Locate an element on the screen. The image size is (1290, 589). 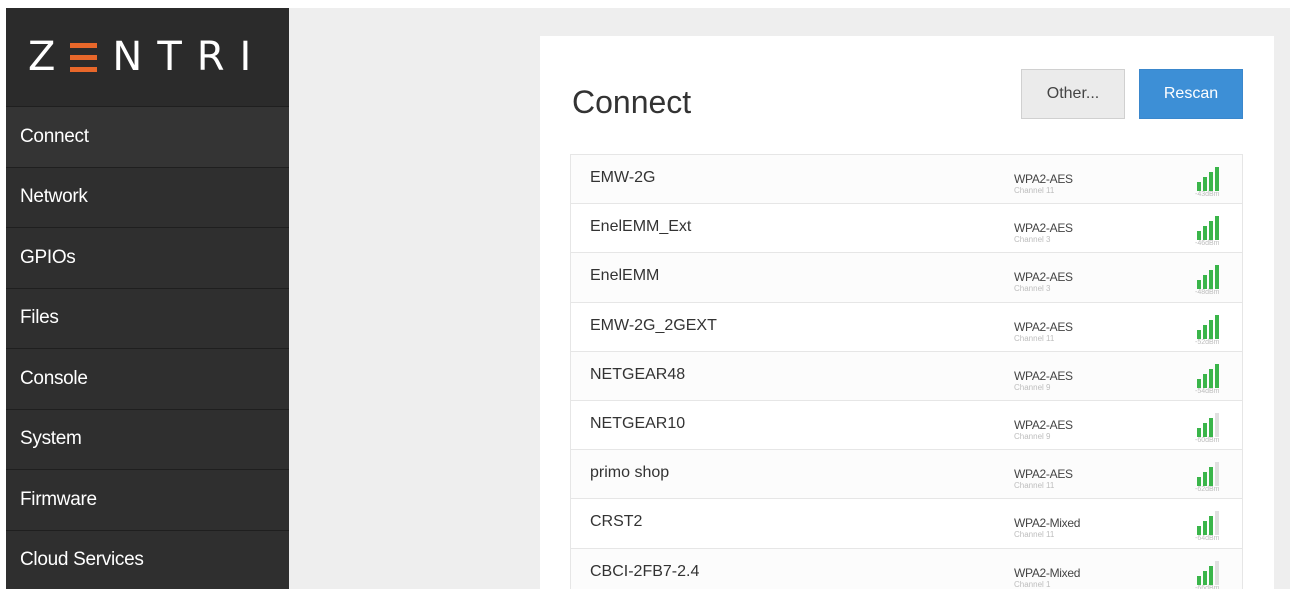
network-ssid: EnelEMM is located at coordinates (625, 276).